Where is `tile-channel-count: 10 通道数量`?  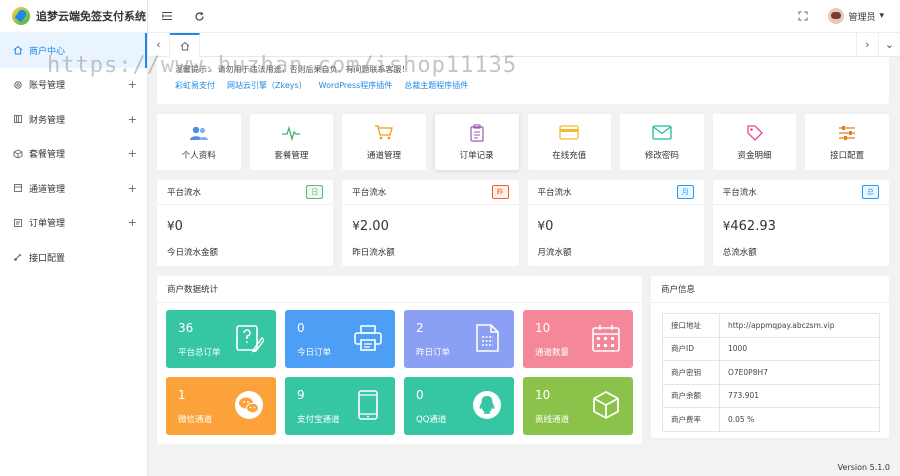 tile-channel-count: 10 通道数量 is located at coordinates (578, 339).